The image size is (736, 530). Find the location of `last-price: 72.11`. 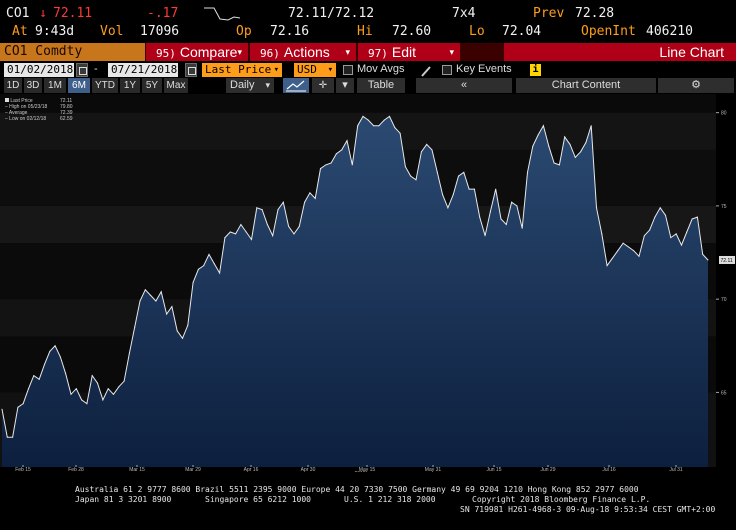

last-price: 72.11 is located at coordinates (73, 13).